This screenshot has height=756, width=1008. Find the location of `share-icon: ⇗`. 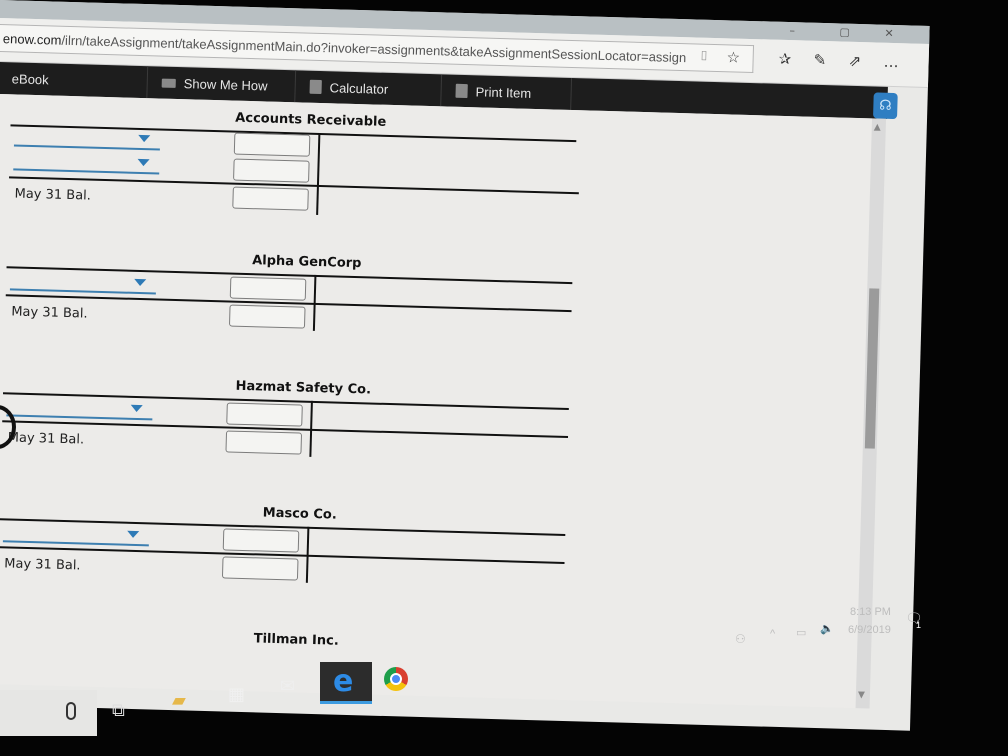

share-icon: ⇗ is located at coordinates (854, 61).